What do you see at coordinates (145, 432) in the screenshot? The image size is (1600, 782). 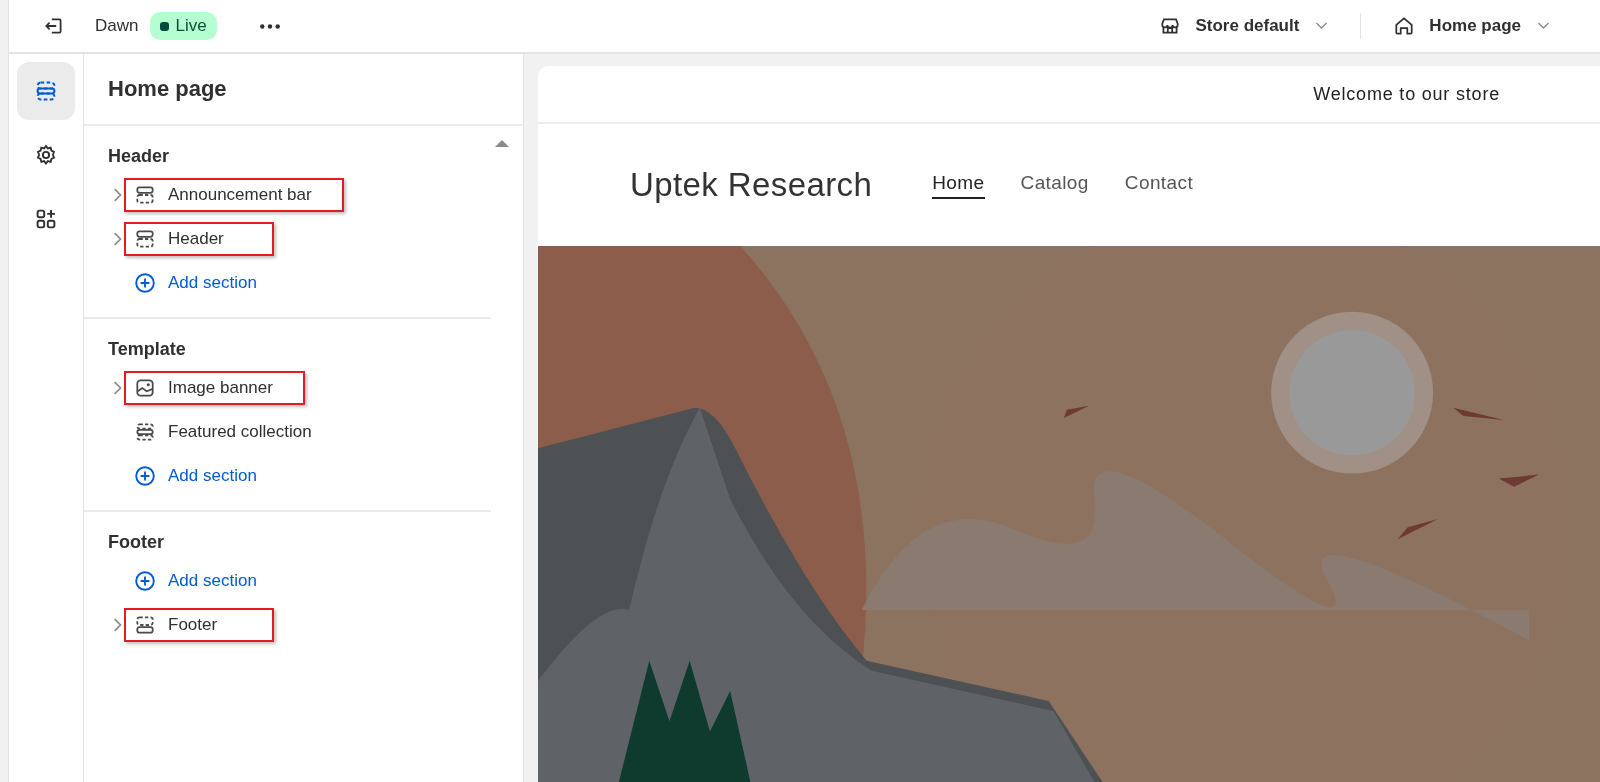 I see `section-middle-icon` at bounding box center [145, 432].